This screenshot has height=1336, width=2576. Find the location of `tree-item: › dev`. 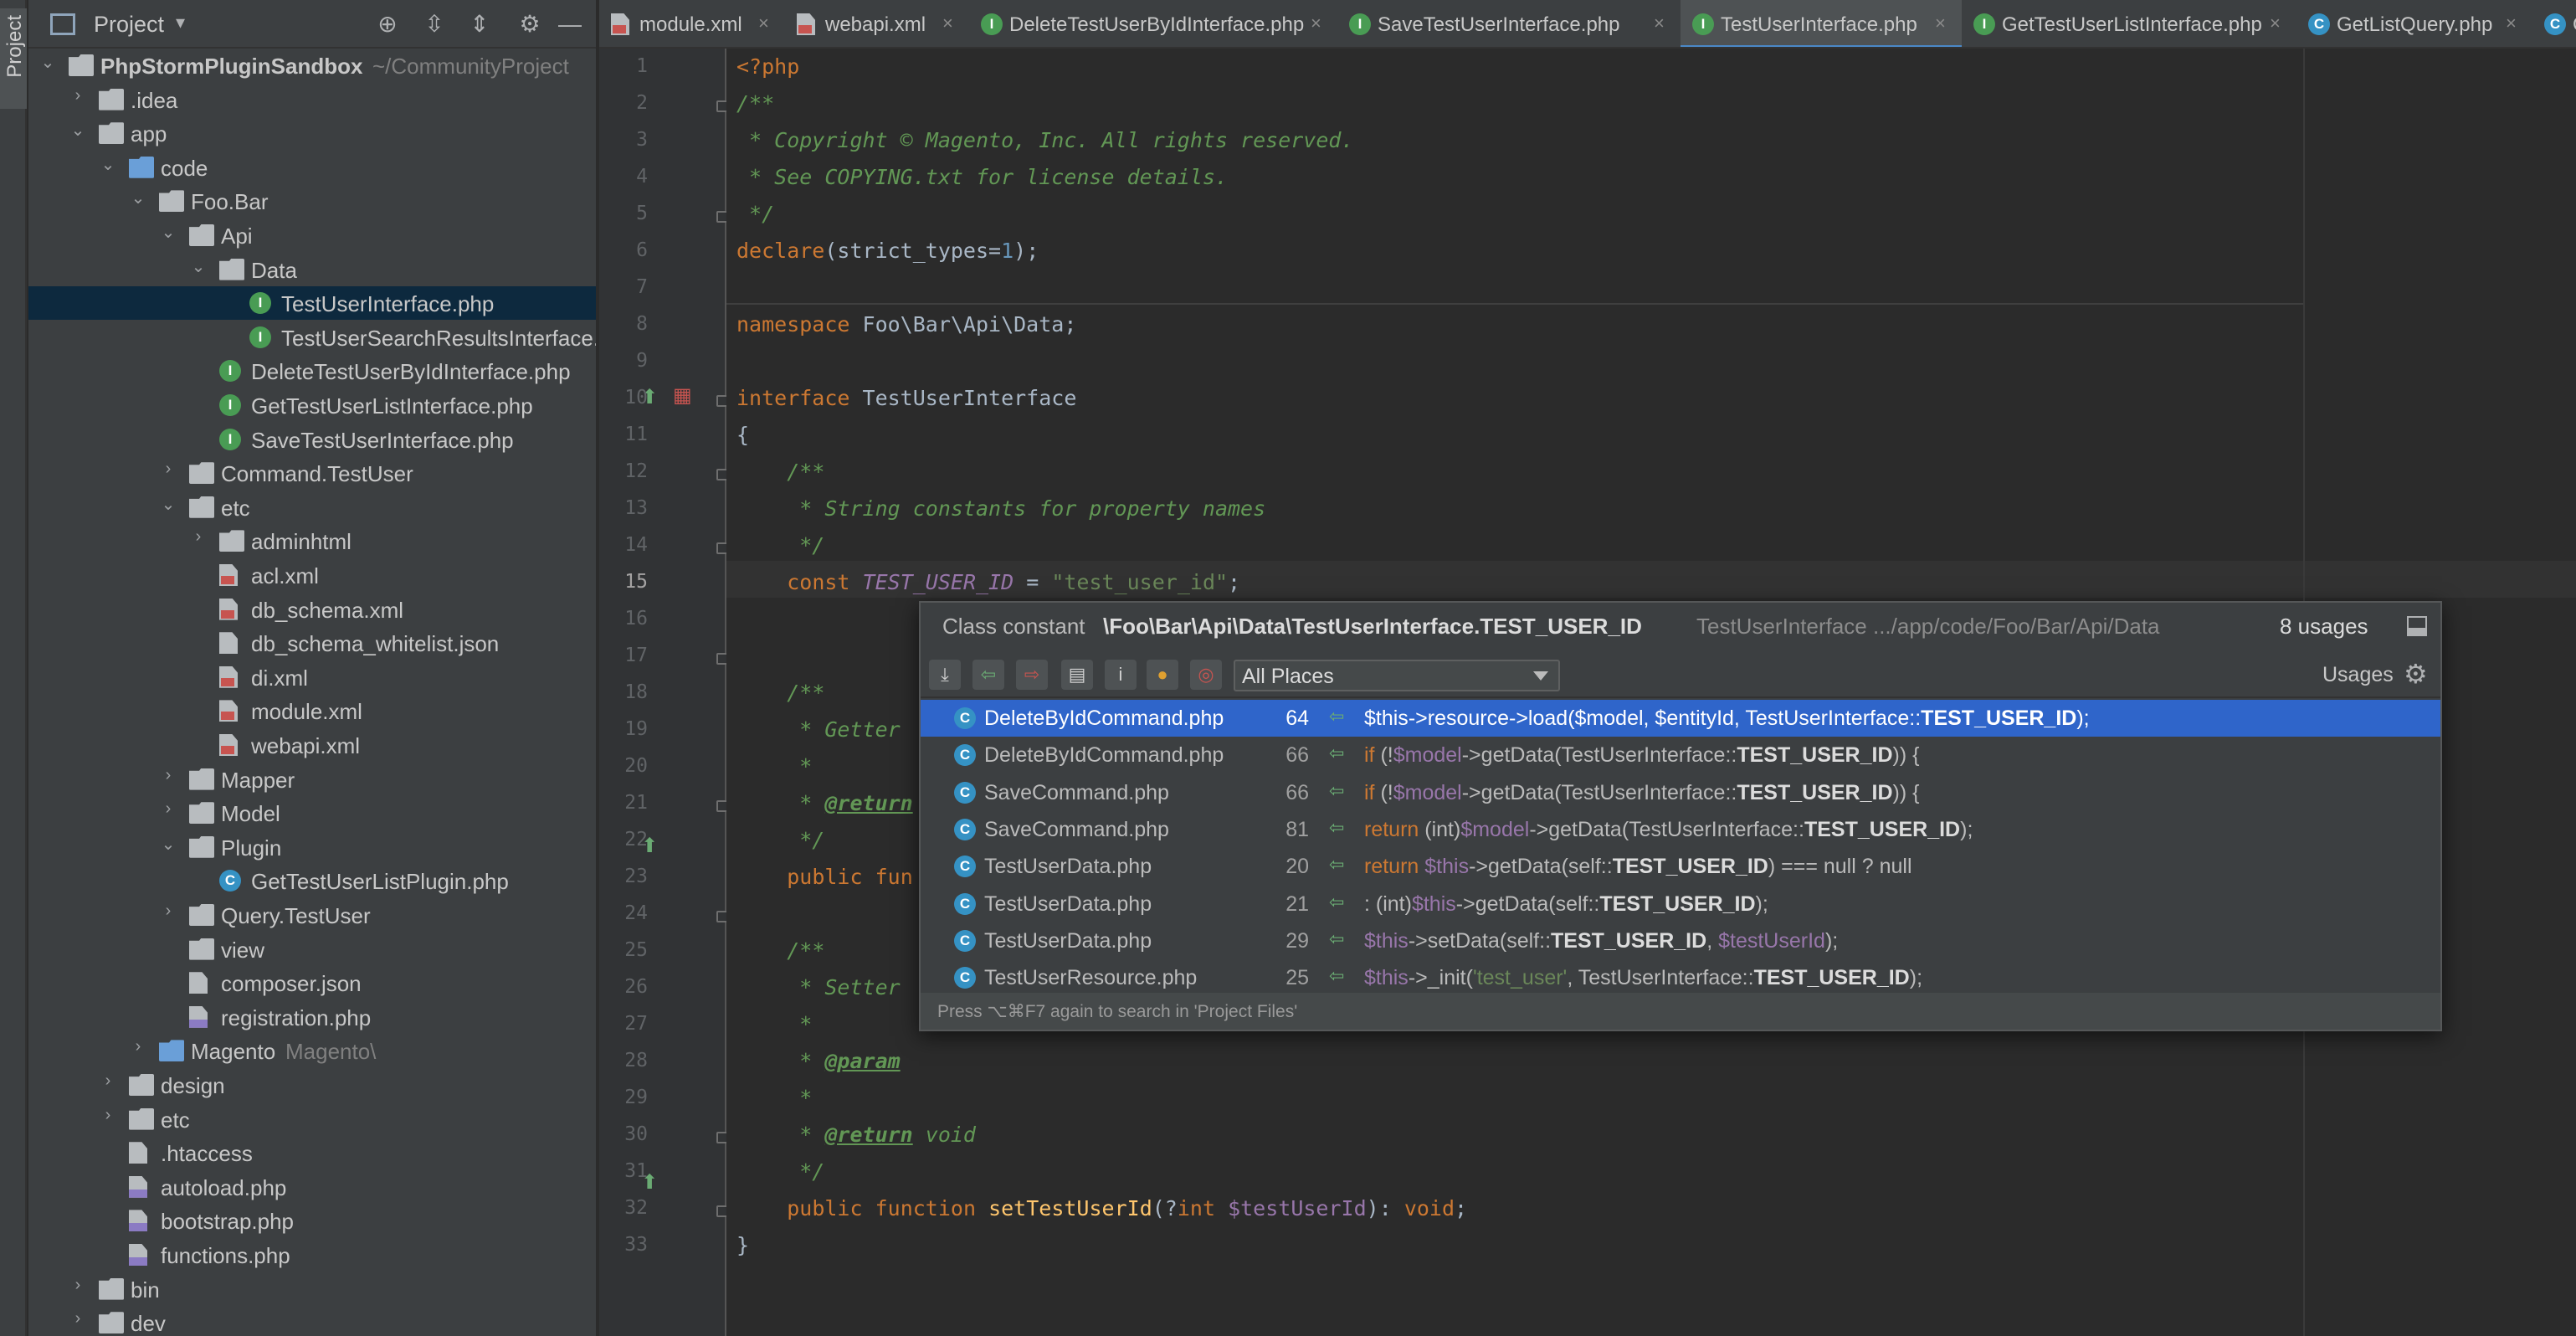

tree-item: › dev is located at coordinates (312, 1321).